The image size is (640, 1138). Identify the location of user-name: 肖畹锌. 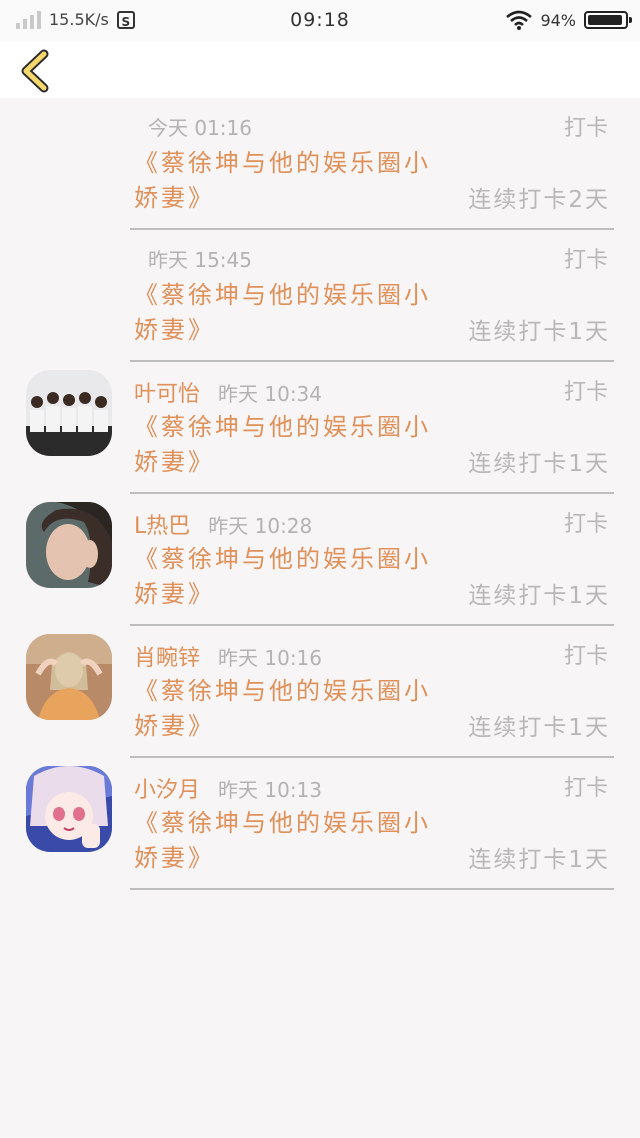
(167, 656).